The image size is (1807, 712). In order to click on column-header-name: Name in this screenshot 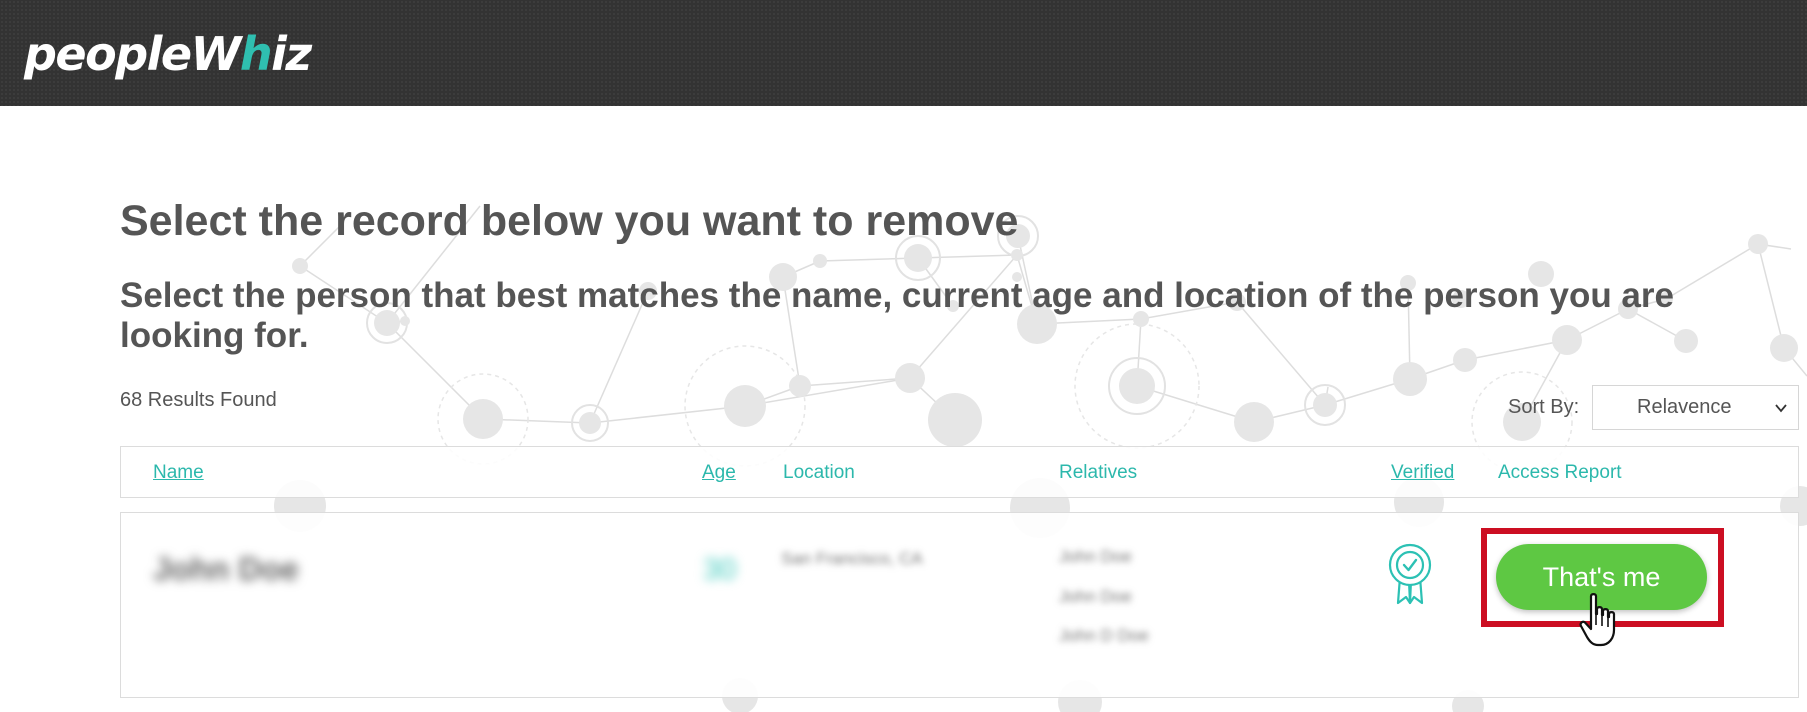, I will do `click(178, 473)`.